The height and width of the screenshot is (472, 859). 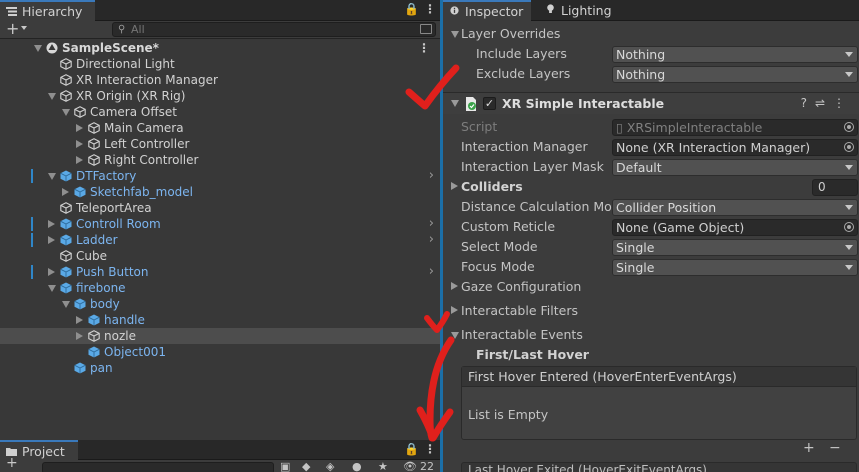 What do you see at coordinates (220, 336) in the screenshot?
I see `hierarchy-row: nozle` at bounding box center [220, 336].